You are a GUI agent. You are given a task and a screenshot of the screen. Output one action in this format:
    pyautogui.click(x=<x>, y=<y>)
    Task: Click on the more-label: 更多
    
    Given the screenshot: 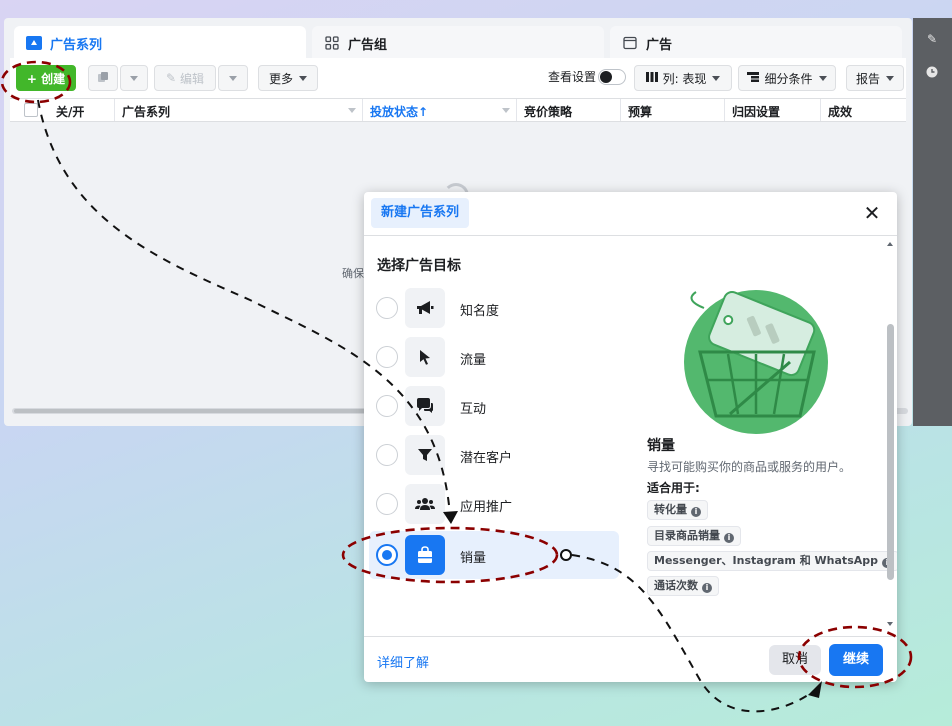 What is the action you would take?
    pyautogui.click(x=280, y=78)
    